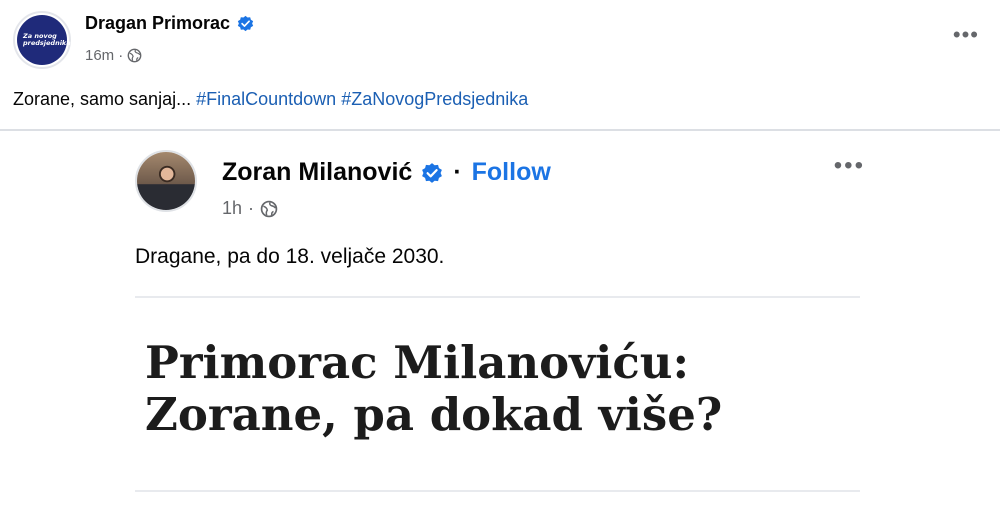 This screenshot has height=531, width=1000. I want to click on more-options-icon: •••, so click(966, 35).